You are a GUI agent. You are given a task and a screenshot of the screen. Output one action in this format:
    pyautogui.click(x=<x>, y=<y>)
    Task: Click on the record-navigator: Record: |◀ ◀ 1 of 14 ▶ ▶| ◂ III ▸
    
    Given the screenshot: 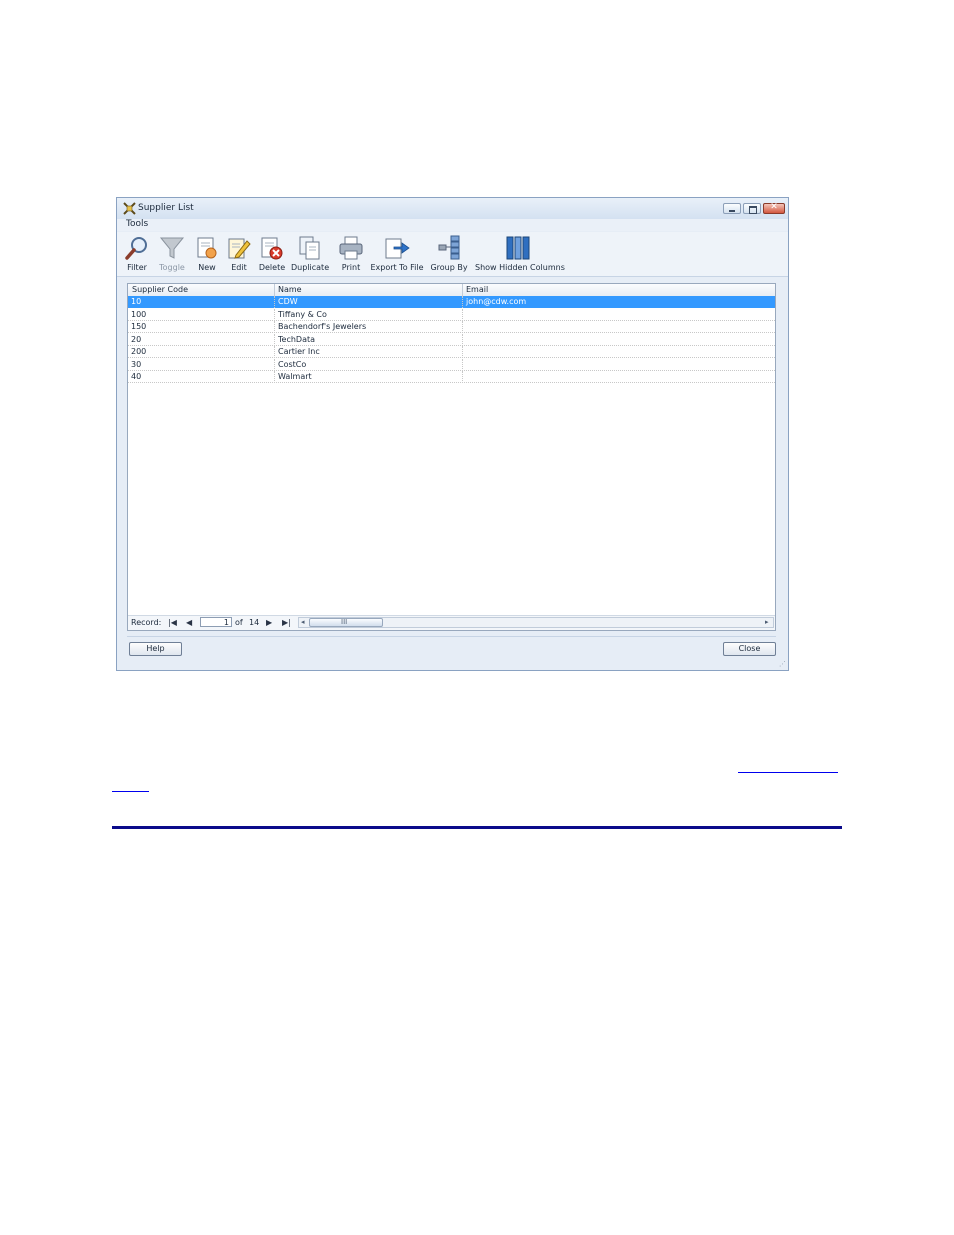 What is the action you would take?
    pyautogui.click(x=451, y=622)
    